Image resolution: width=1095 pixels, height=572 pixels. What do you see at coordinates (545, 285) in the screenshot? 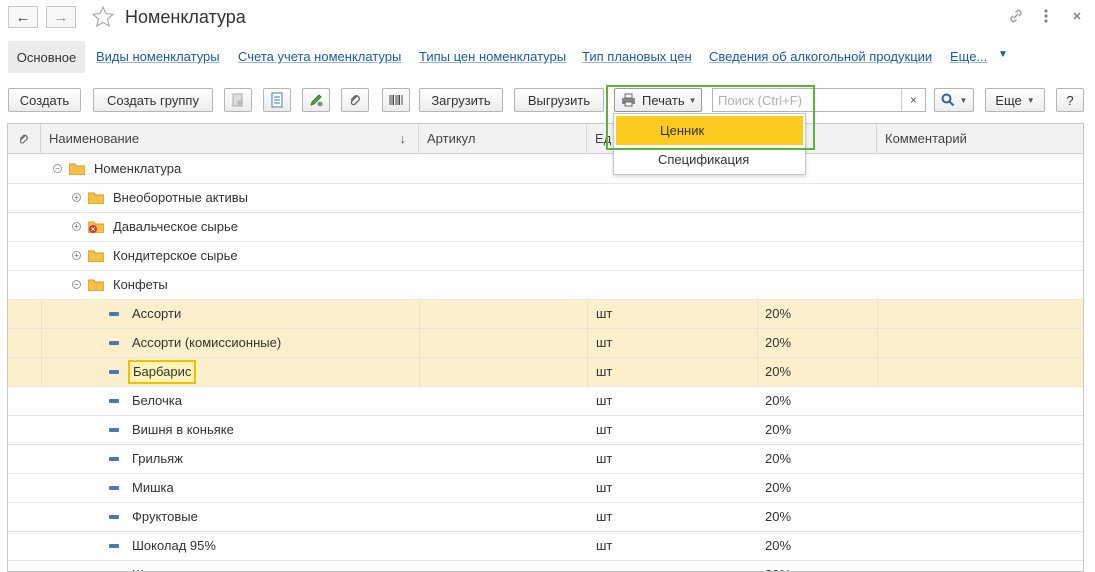
I see `group-row-candies: − Конфеты` at bounding box center [545, 285].